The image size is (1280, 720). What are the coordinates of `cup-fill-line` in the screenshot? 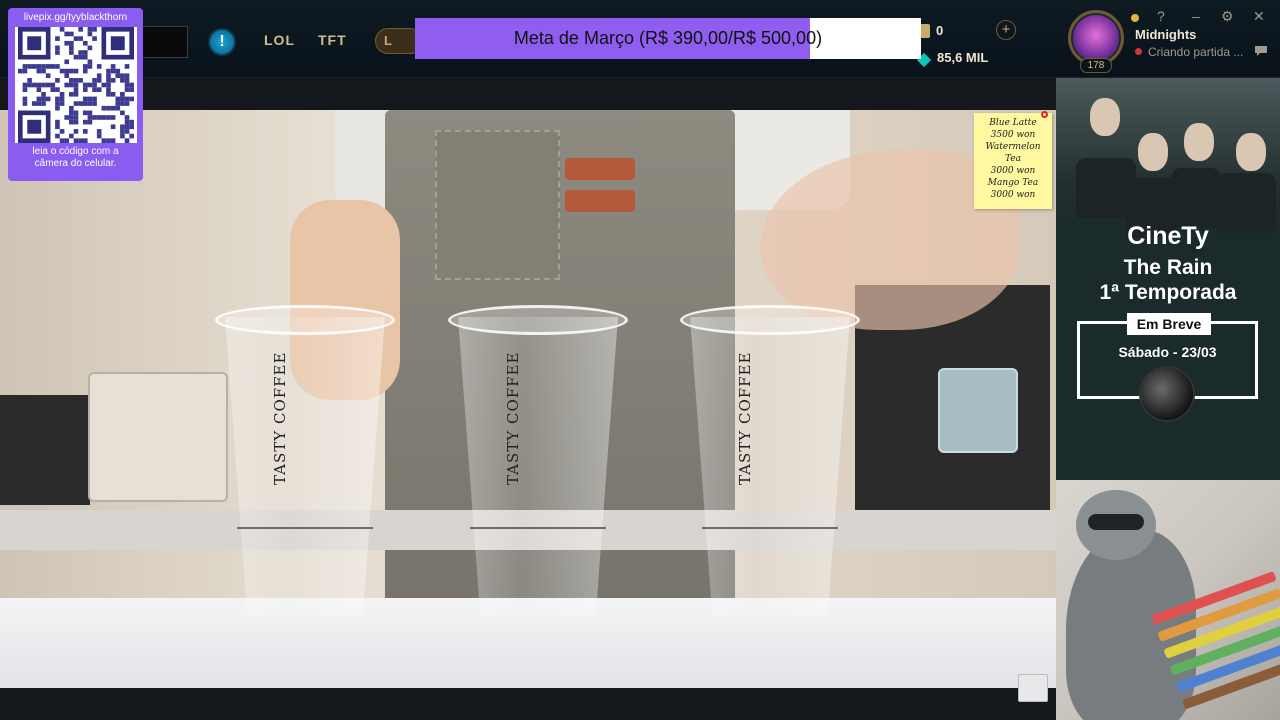 It's located at (770, 528).